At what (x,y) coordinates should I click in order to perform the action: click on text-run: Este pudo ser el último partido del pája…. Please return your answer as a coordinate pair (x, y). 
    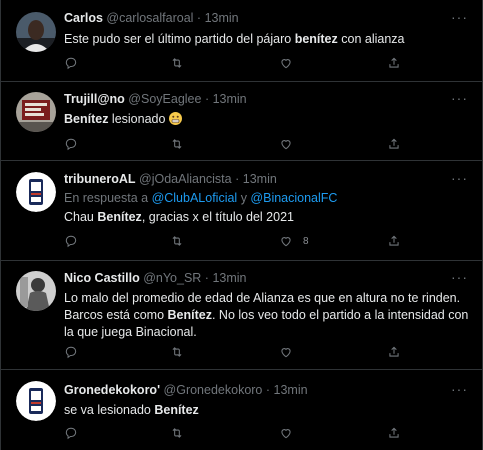
    Looking at the image, I should click on (179, 39).